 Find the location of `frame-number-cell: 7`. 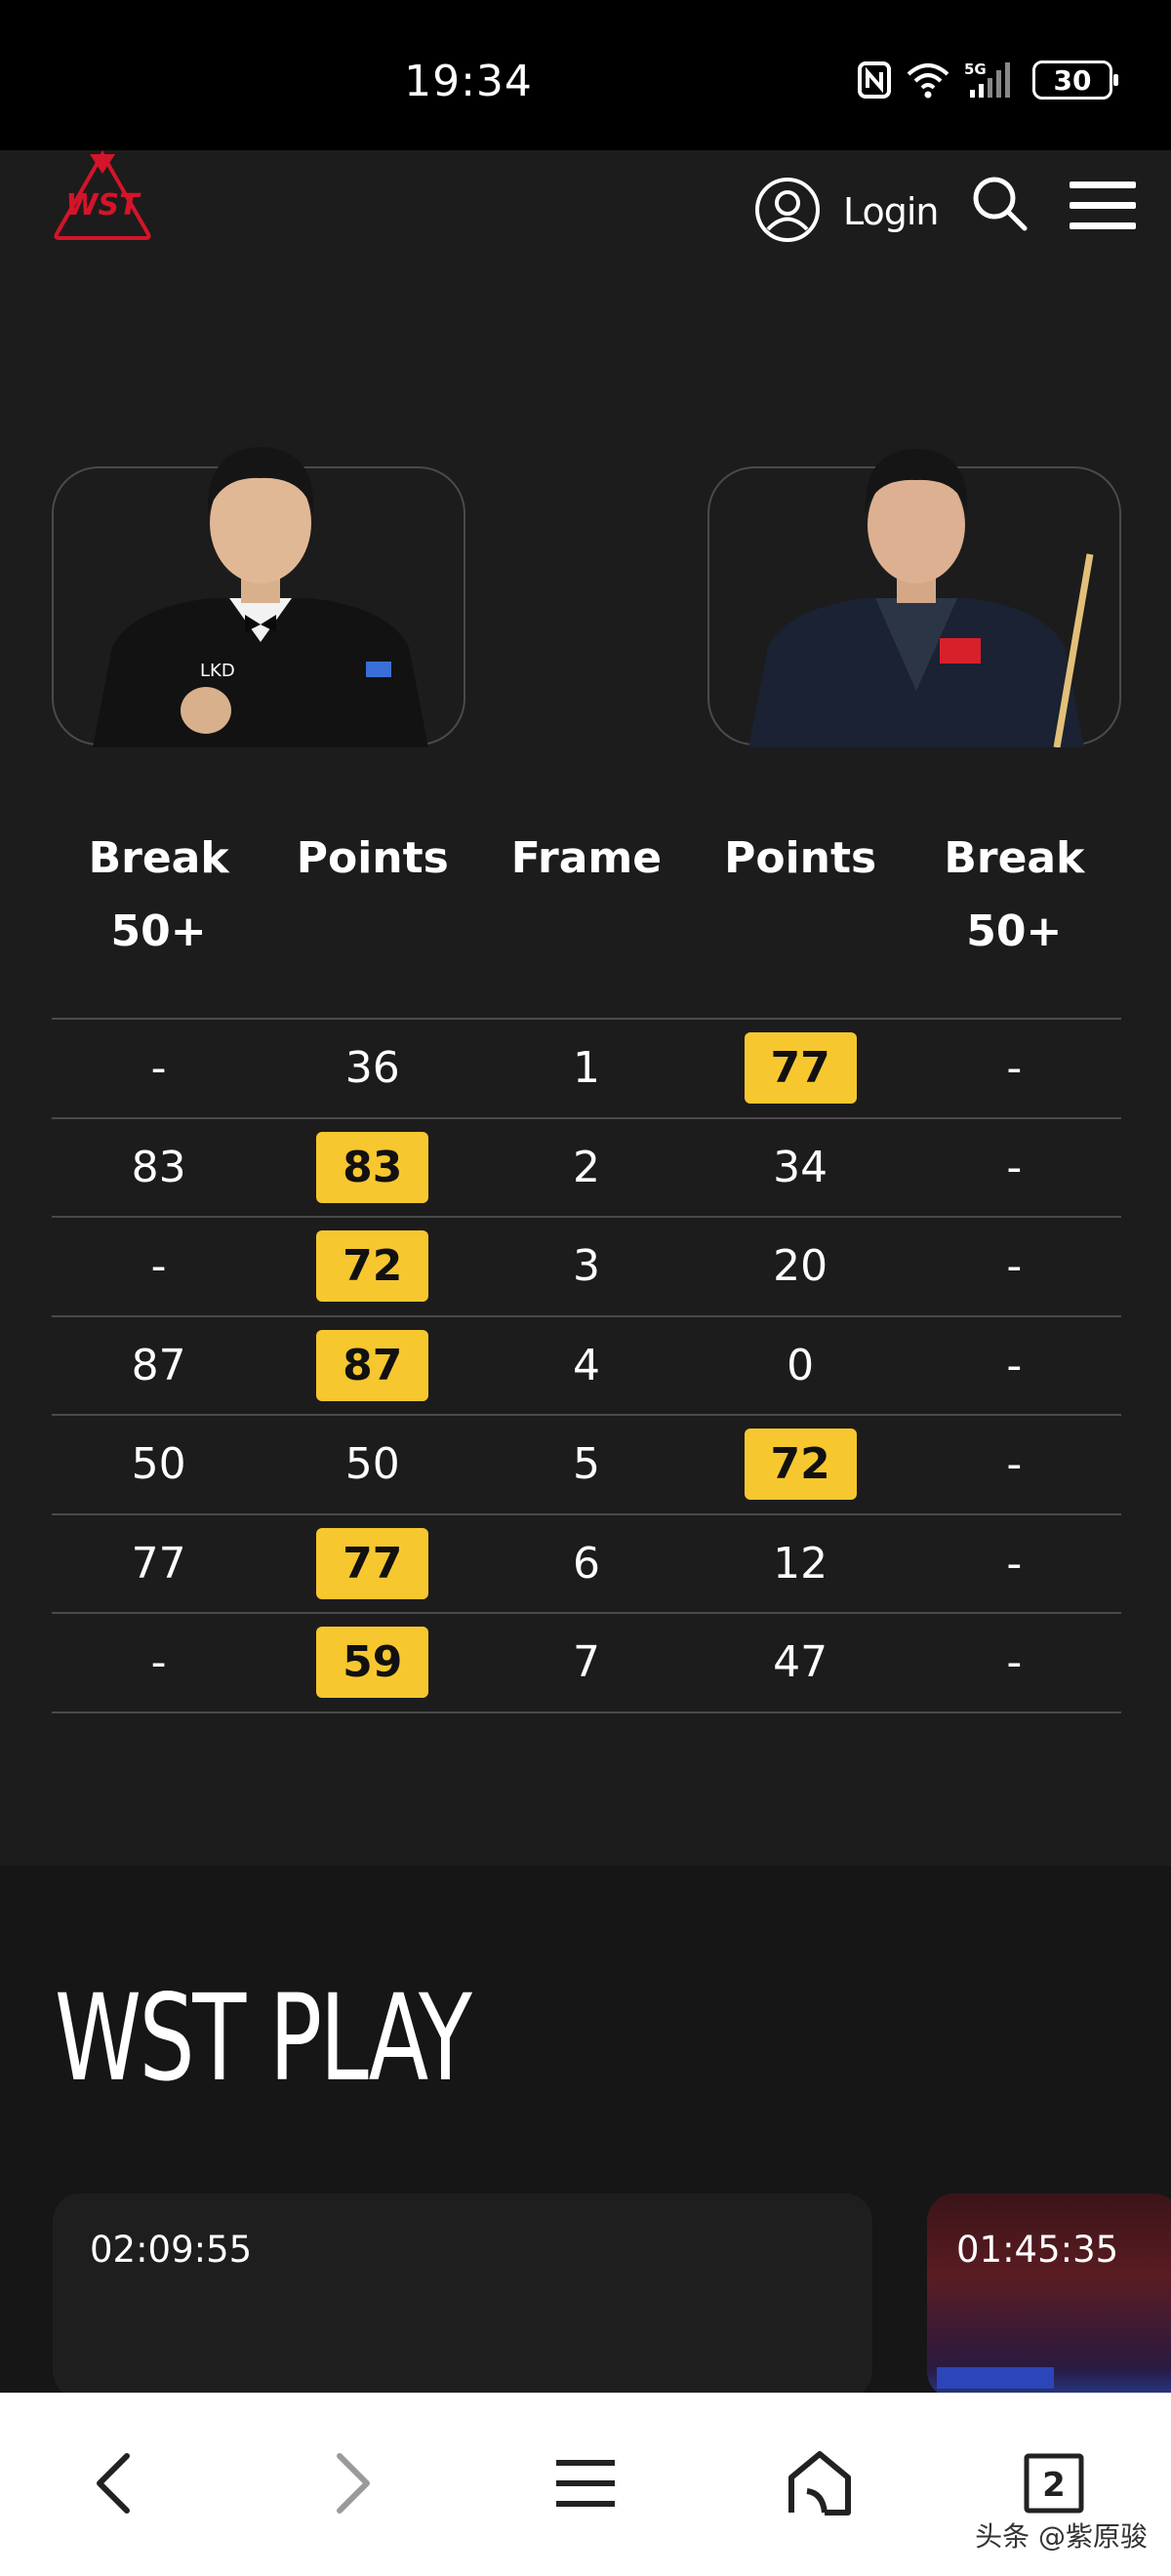

frame-number-cell: 7 is located at coordinates (586, 1662).